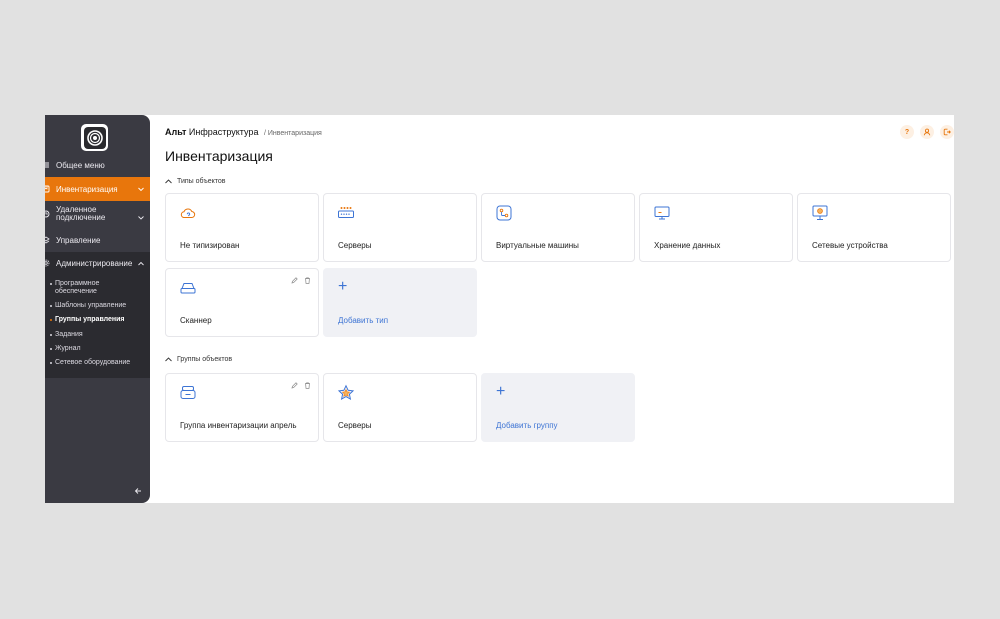  I want to click on sidebar-subitem-label: Программное обеспечение, so click(77, 287).